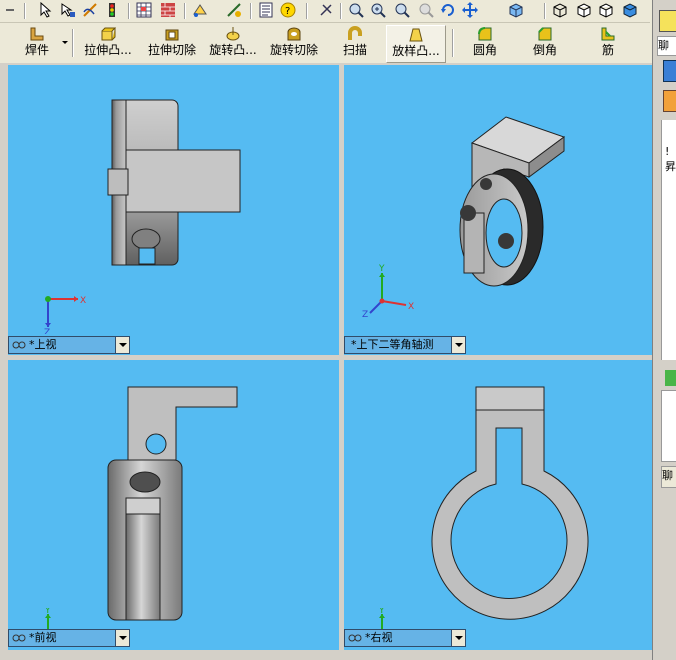 The width and height of the screenshot is (676, 660). What do you see at coordinates (355, 33) in the screenshot?
I see `sweep-icon` at bounding box center [355, 33].